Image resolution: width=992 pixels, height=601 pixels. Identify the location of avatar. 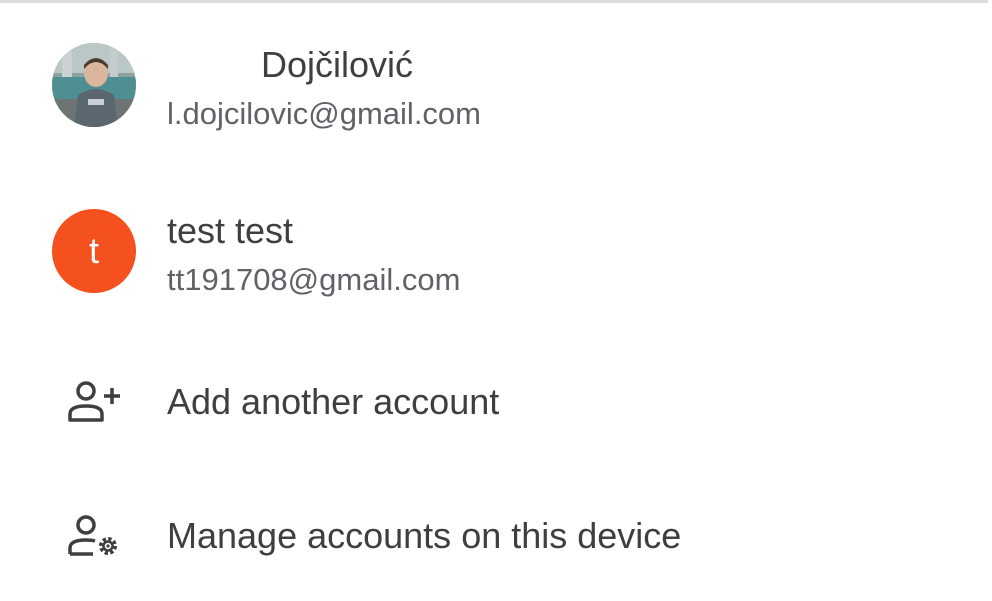
(94, 85).